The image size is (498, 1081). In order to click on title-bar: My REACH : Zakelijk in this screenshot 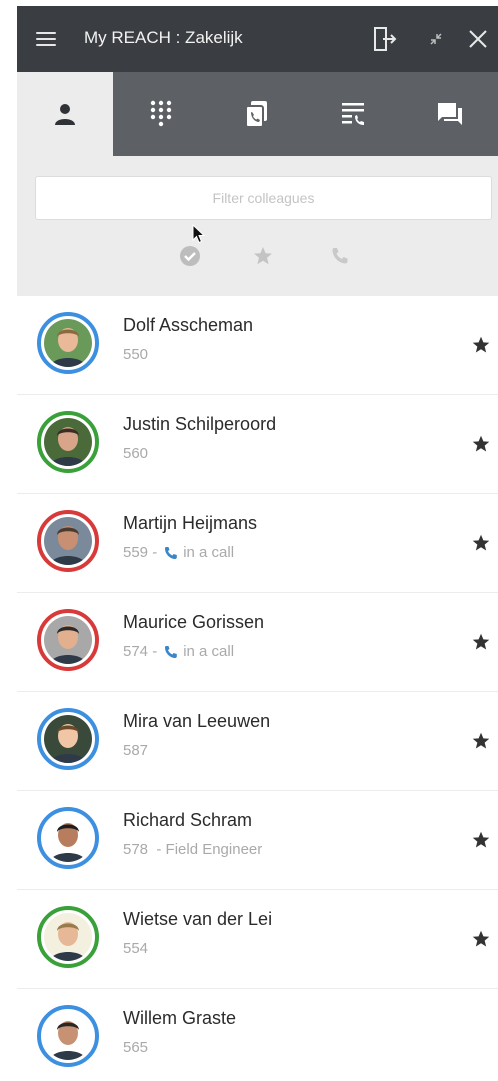, I will do `click(257, 39)`.